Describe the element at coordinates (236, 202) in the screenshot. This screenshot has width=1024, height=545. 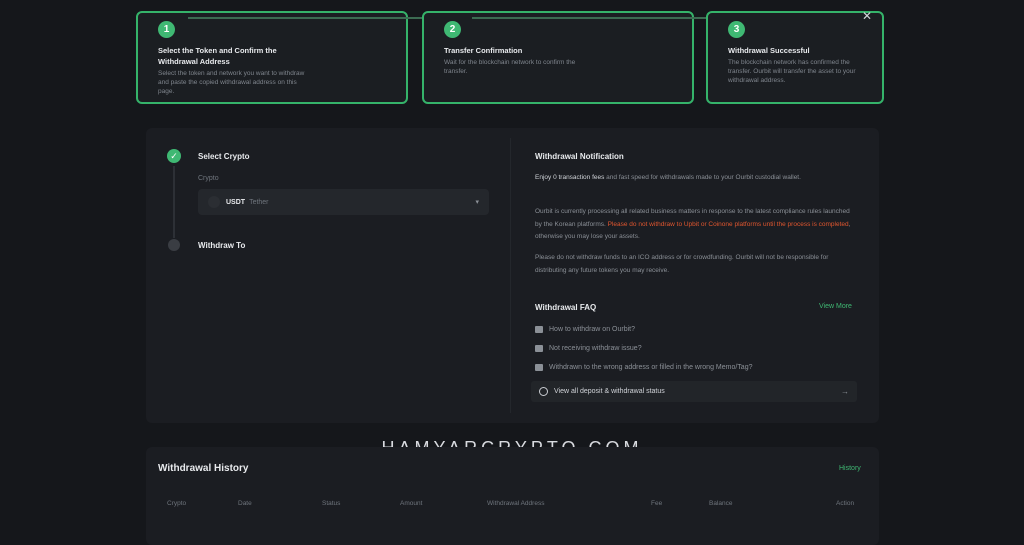
I see `selected-coin-symbol: USDT` at that location.